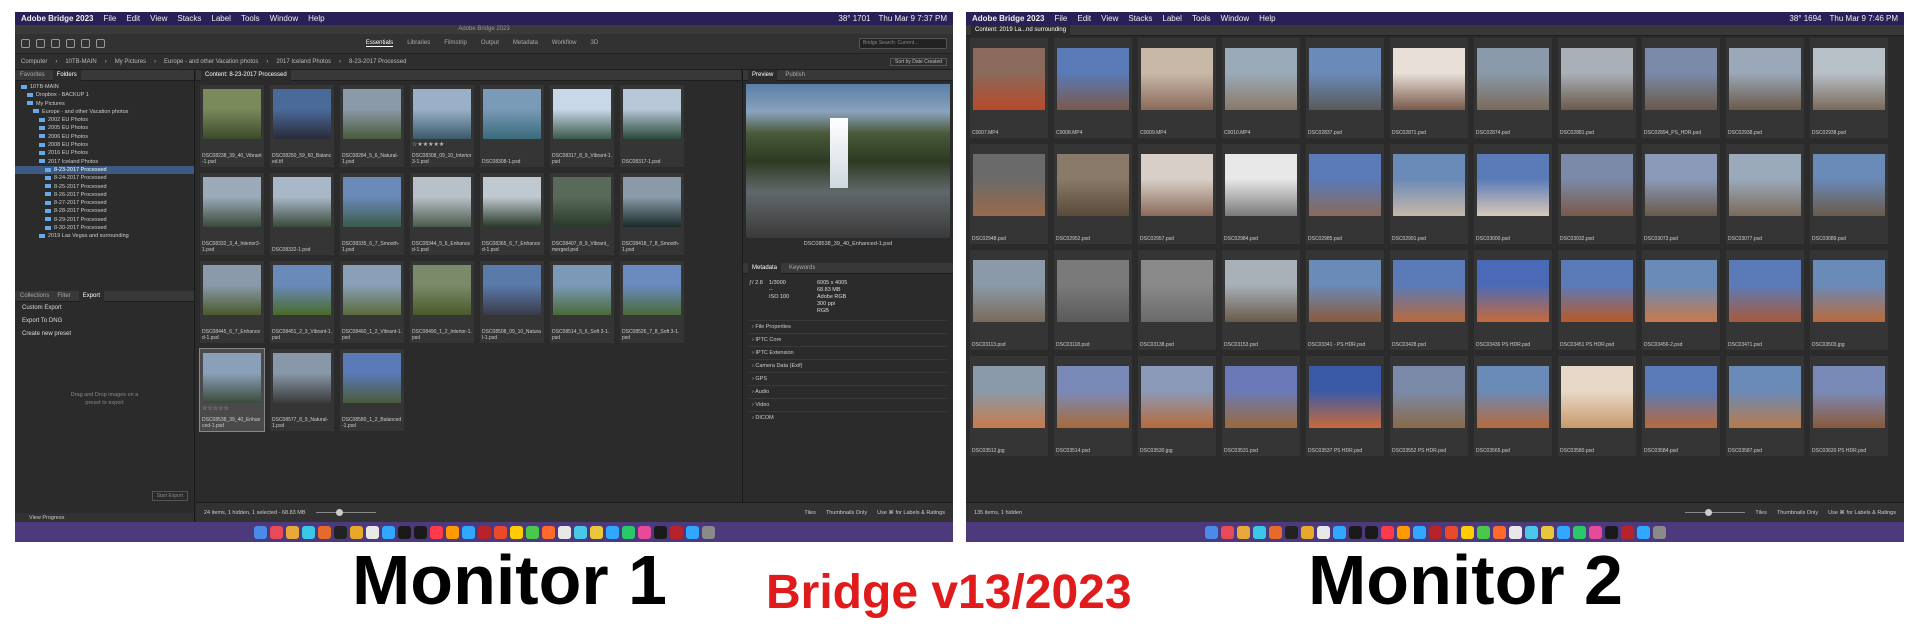 This screenshot has width=1920, height=628. I want to click on folder-tree-item: Dropbox - BACKUP 1, so click(104, 95).